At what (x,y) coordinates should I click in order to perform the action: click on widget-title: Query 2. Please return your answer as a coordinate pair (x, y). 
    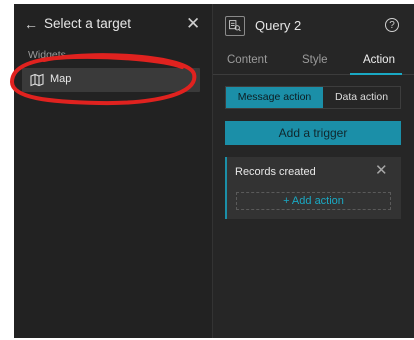
    Looking at the image, I should click on (278, 25).